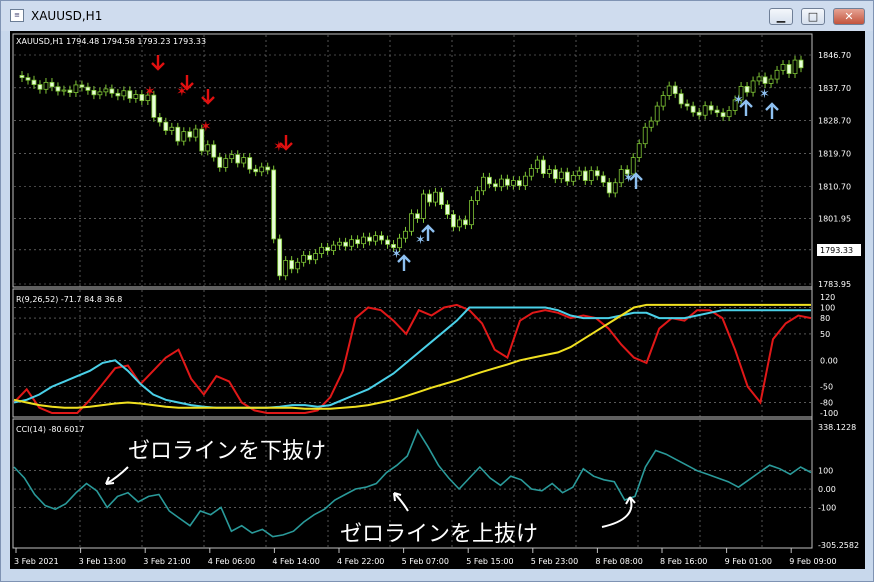 The width and height of the screenshot is (874, 582). I want to click on price-axis-label: 1783.95, so click(834, 284).